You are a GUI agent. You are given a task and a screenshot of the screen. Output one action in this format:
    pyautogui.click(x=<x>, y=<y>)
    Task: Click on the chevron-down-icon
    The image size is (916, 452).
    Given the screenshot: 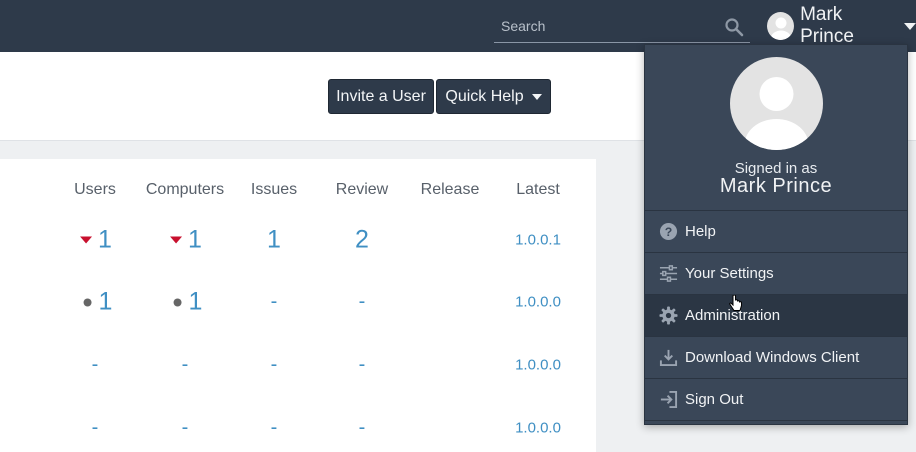 What is the action you would take?
    pyautogui.click(x=910, y=26)
    